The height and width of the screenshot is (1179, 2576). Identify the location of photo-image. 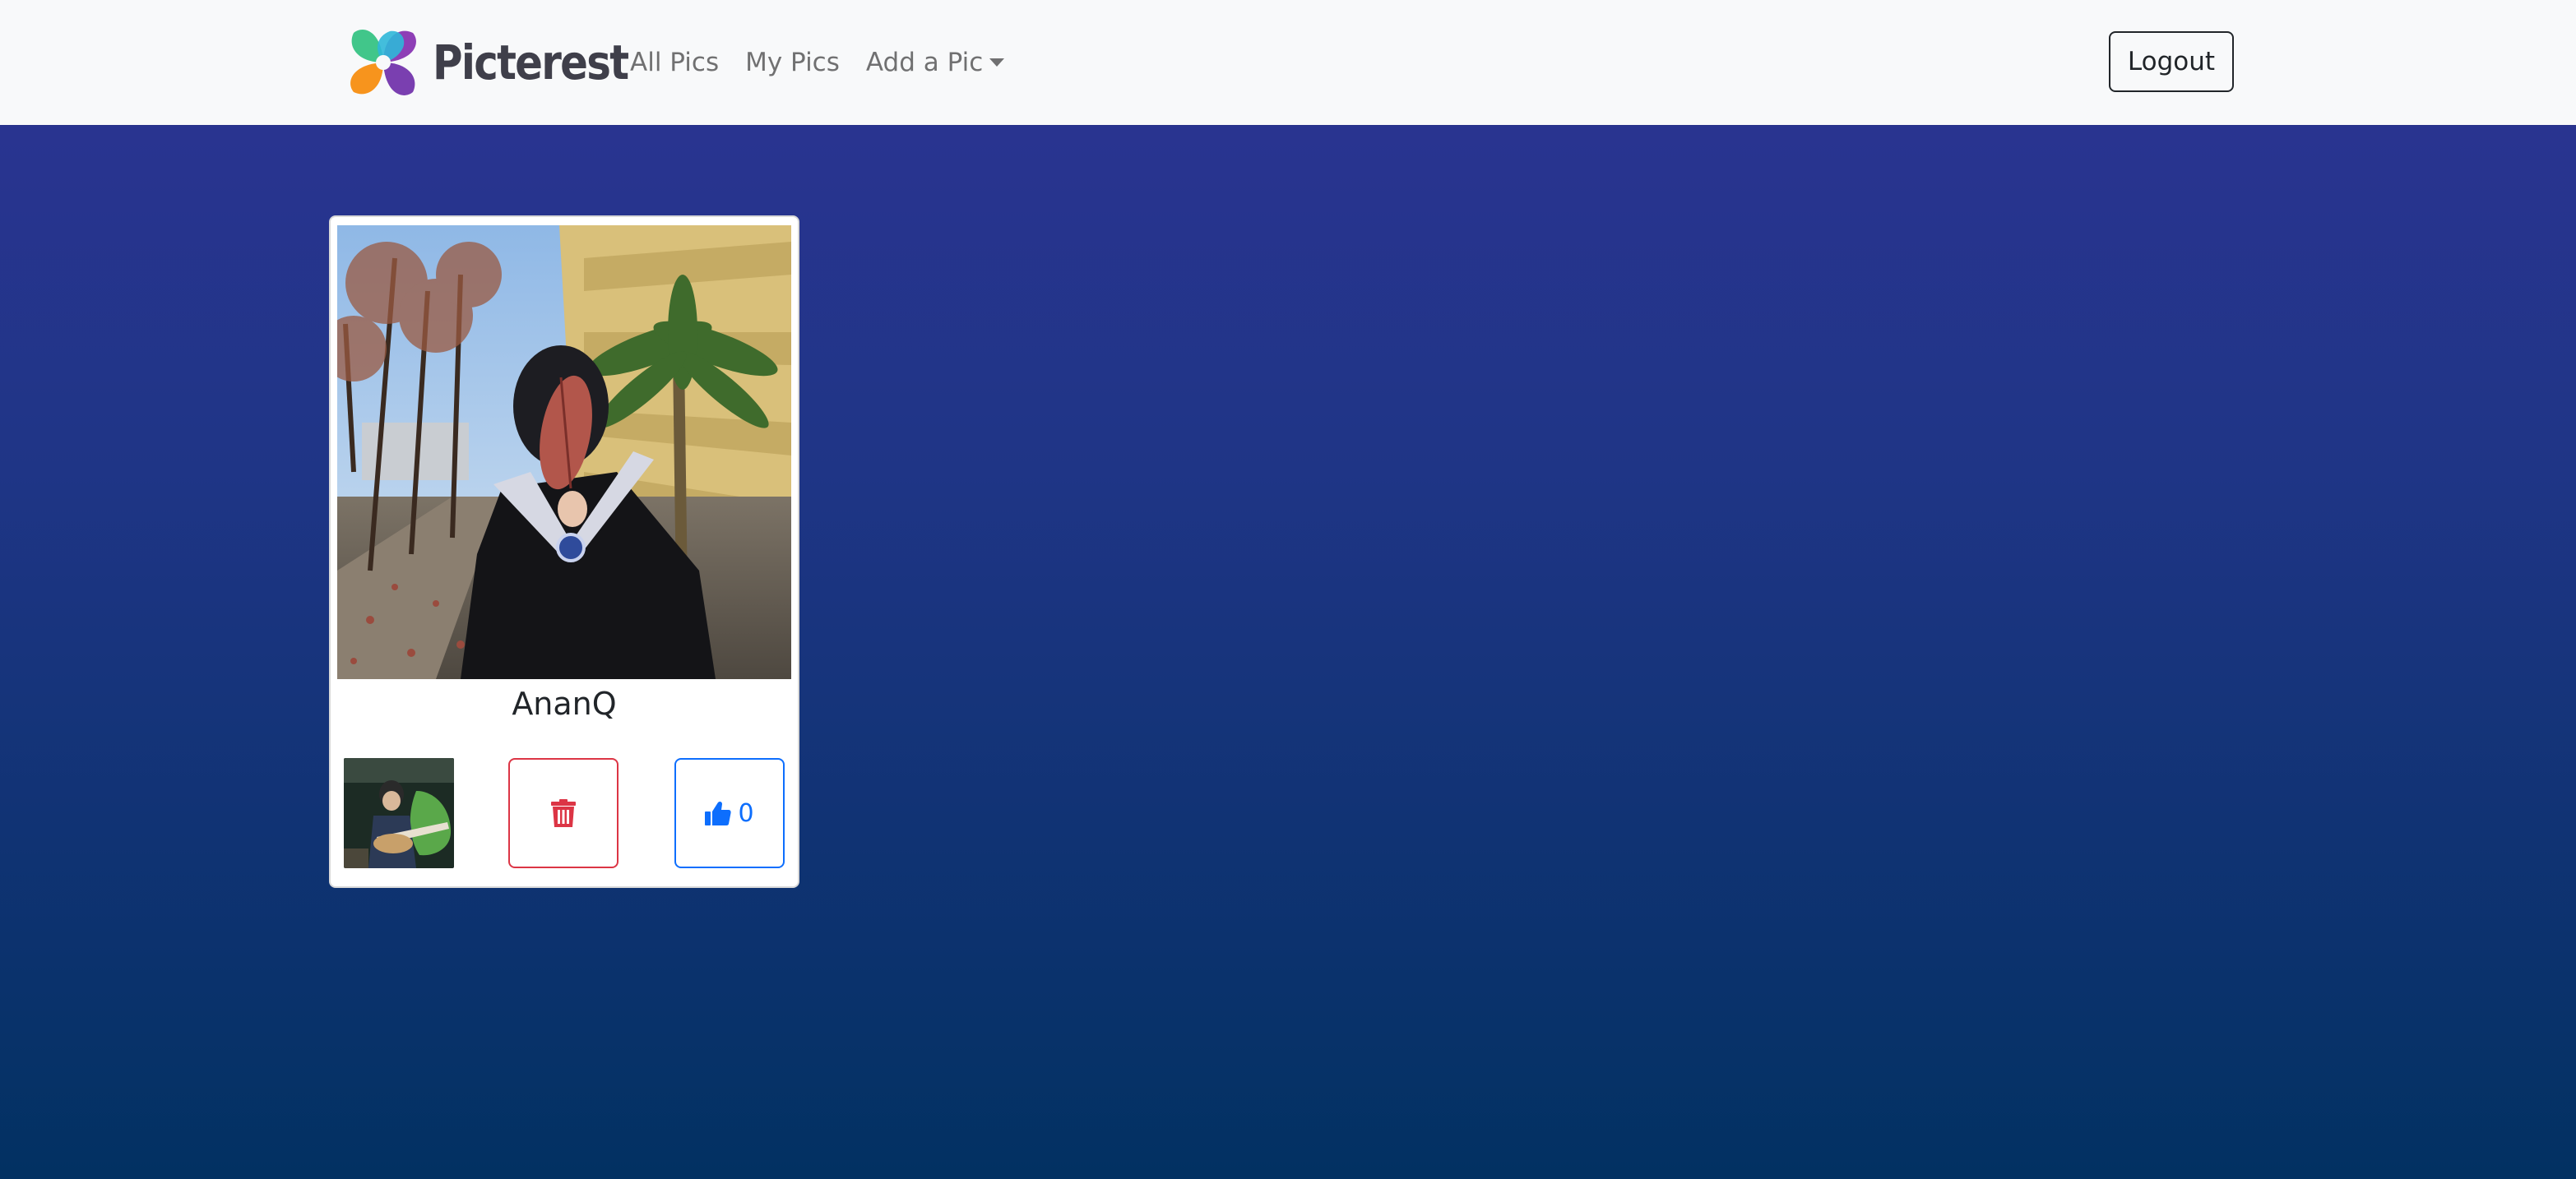
(564, 452).